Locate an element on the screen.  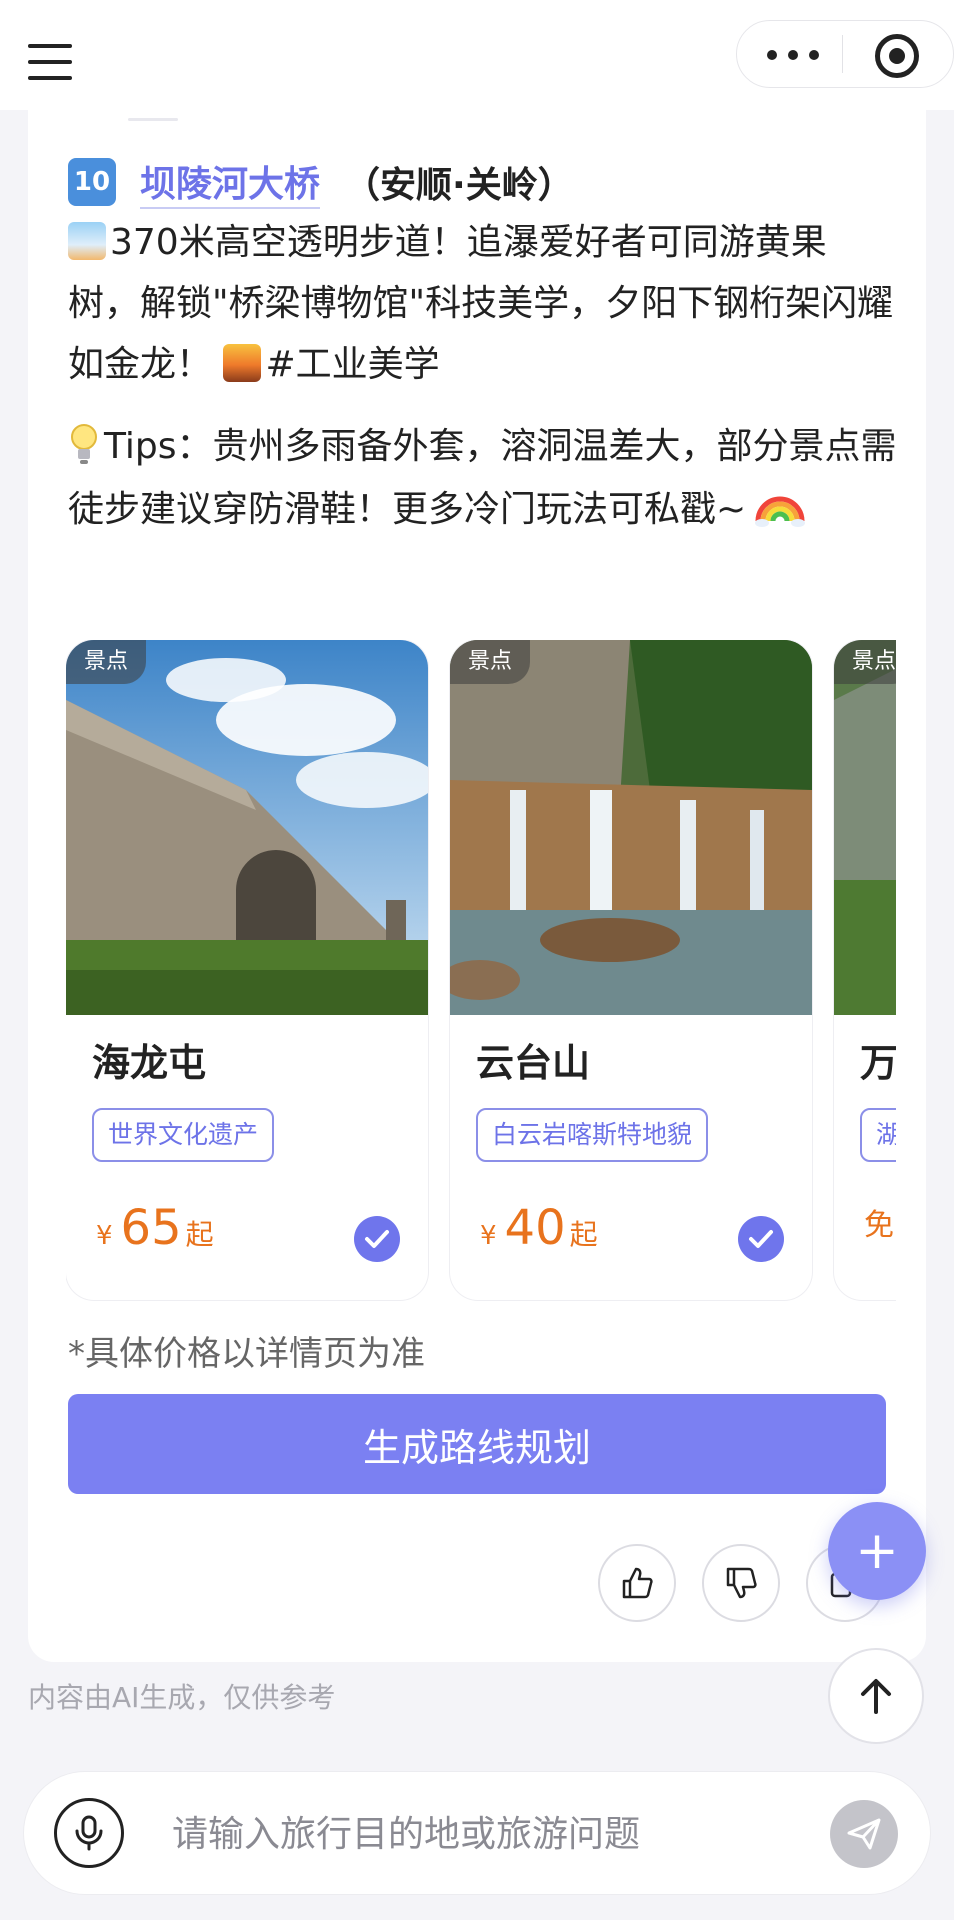
attraction-price: ¥65 起 is located at coordinates (155, 1228).